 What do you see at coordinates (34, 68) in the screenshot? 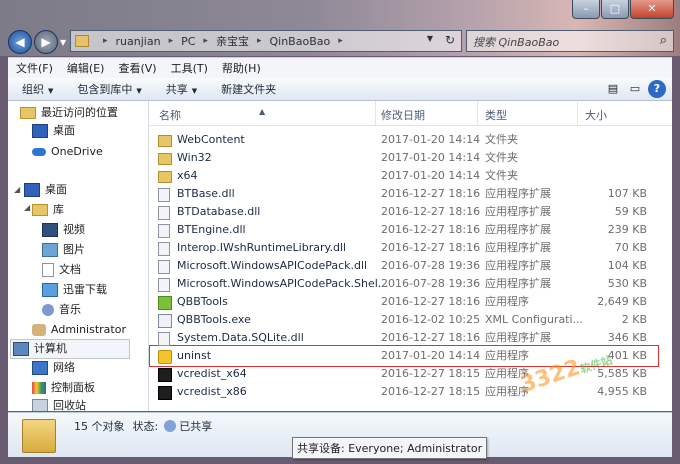
I see `menu-file: 文件(F)` at bounding box center [34, 68].